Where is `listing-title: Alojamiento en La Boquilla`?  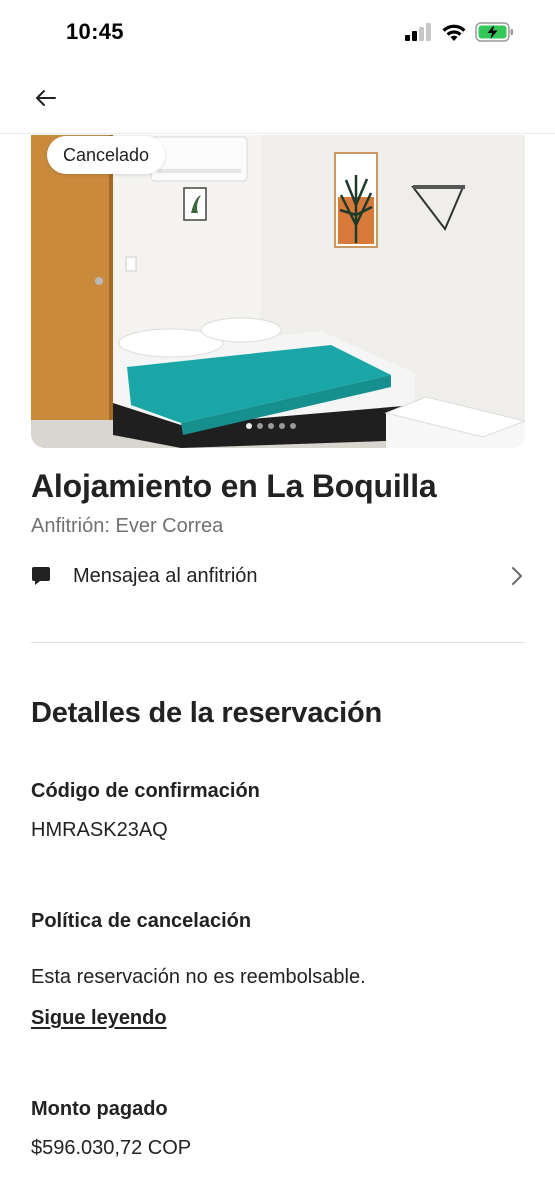 listing-title: Alojamiento en La Boquilla is located at coordinates (234, 486).